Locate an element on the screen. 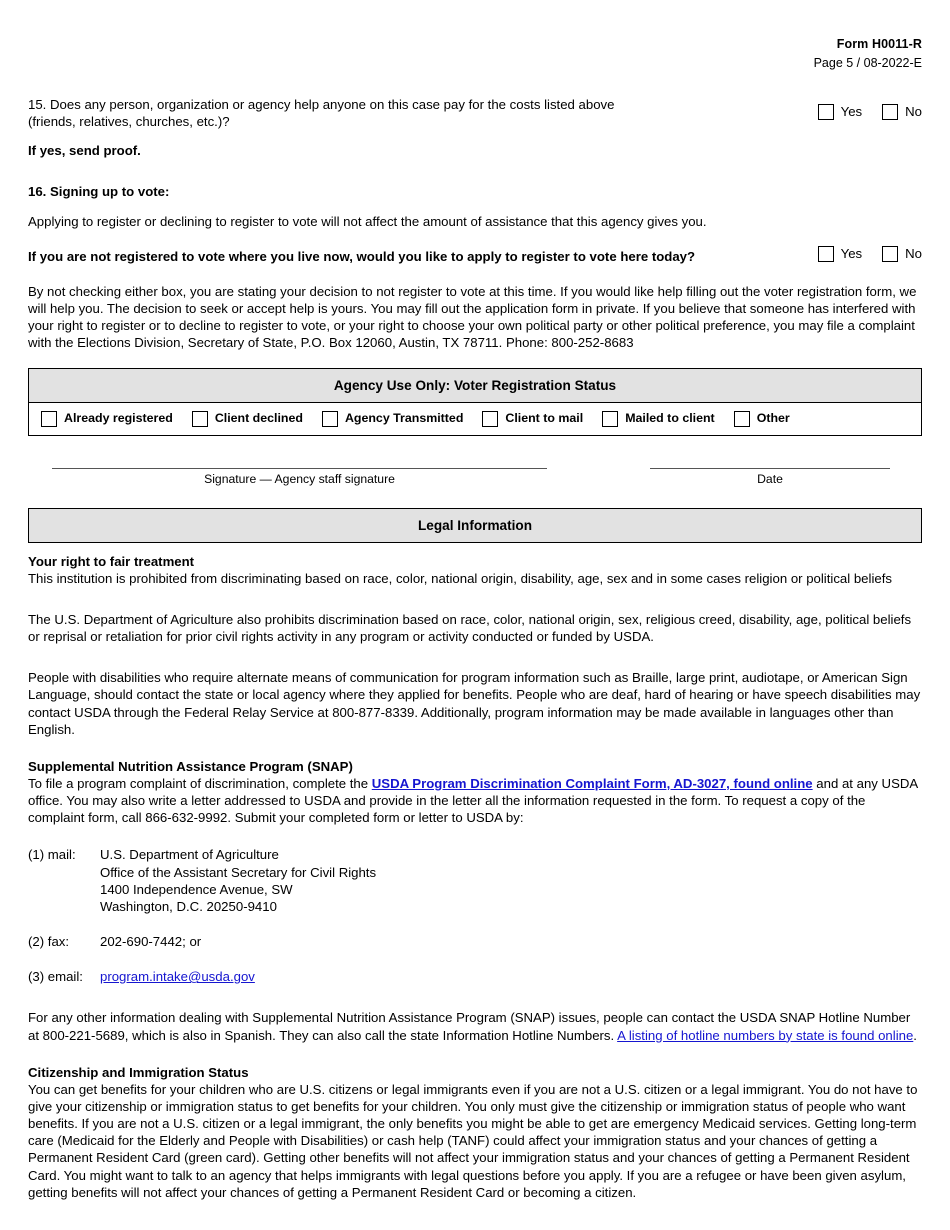  status-option-agency-transmitted: Agency Transmitted is located at coordinates (392, 418).